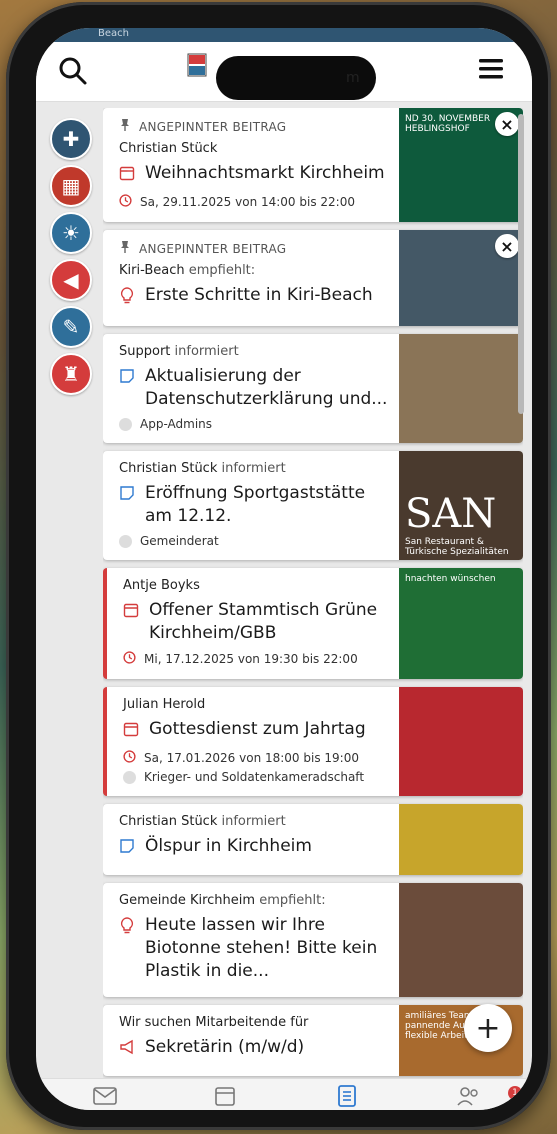  I want to click on clock-icon, so click(129, 659).